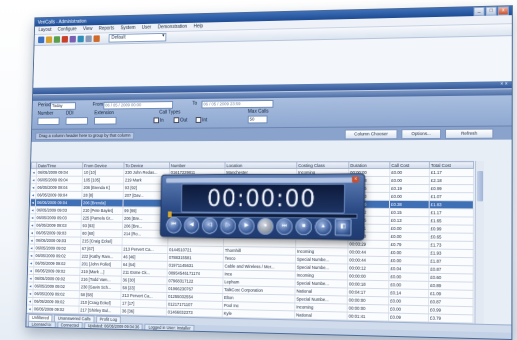  What do you see at coordinates (260, 165) in the screenshot?
I see `column-header: Location` at bounding box center [260, 165].